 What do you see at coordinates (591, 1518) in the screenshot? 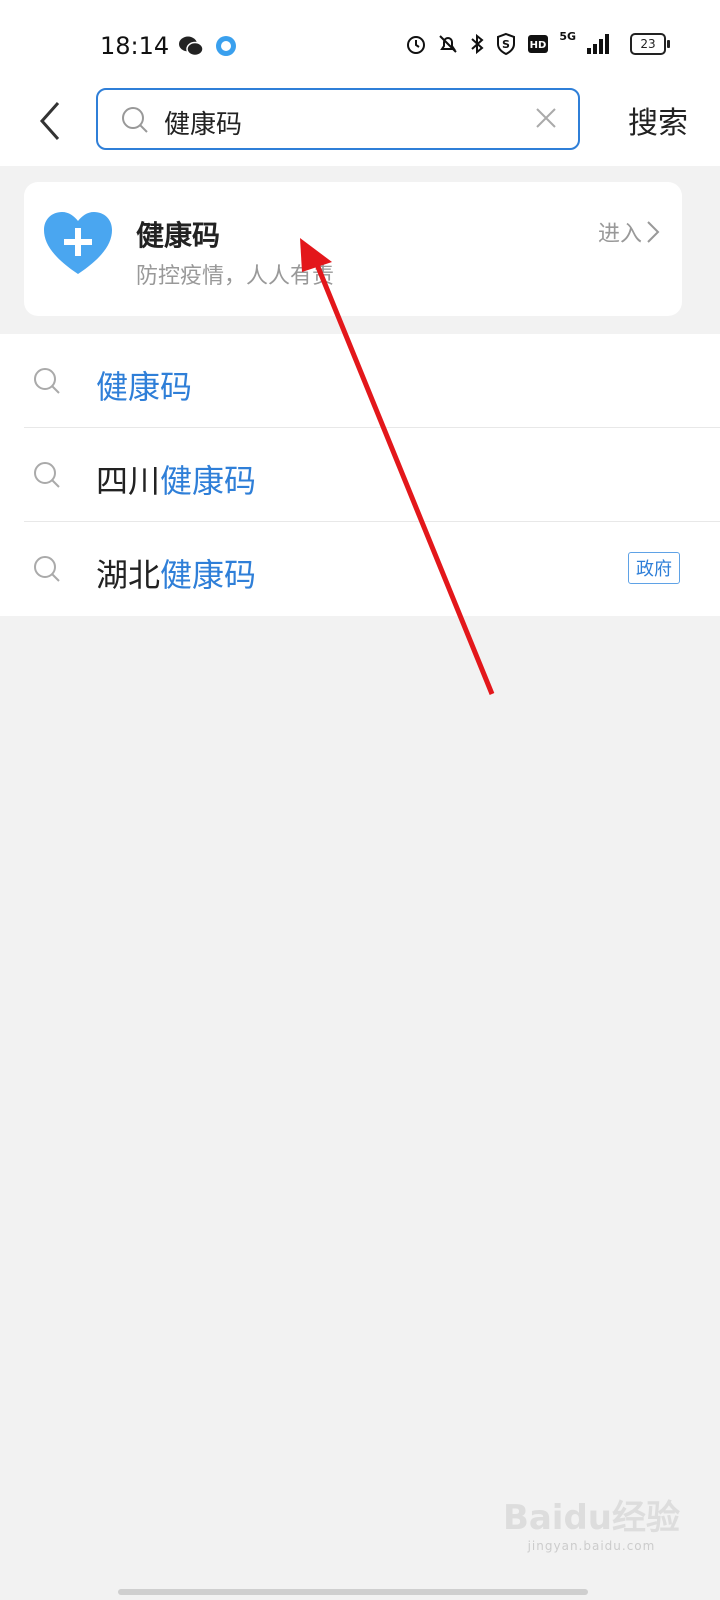
I see `watermark-brand: Baidu经验` at bounding box center [591, 1518].